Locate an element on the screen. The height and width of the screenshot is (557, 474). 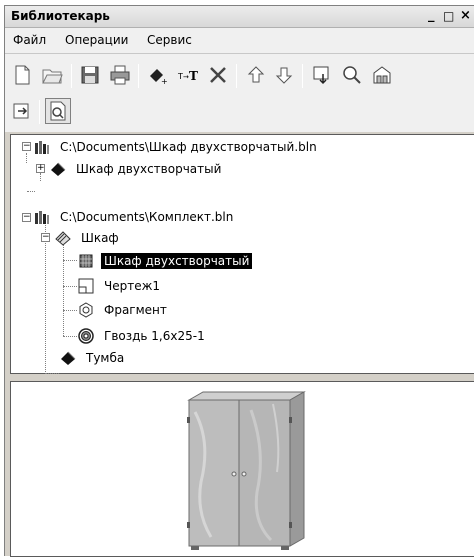
tree-node-library-file: C:\Documents\Шкаф двухстворчатый.bln is located at coordinates (176, 147).